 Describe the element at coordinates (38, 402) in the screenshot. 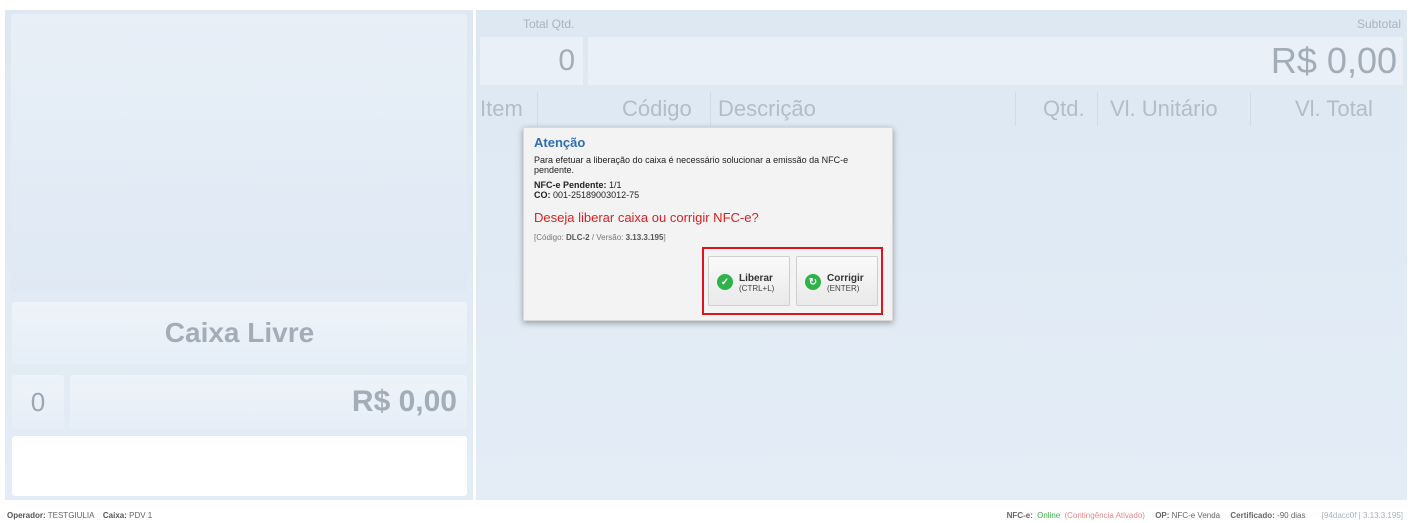

I see `left-qty-display: 0` at that location.